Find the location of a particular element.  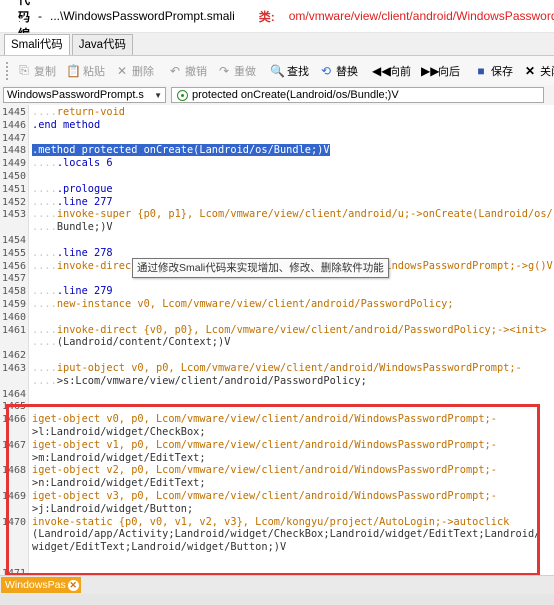

file-selector: WindowsPasswordPrompt.s ▼ is located at coordinates (84, 95).